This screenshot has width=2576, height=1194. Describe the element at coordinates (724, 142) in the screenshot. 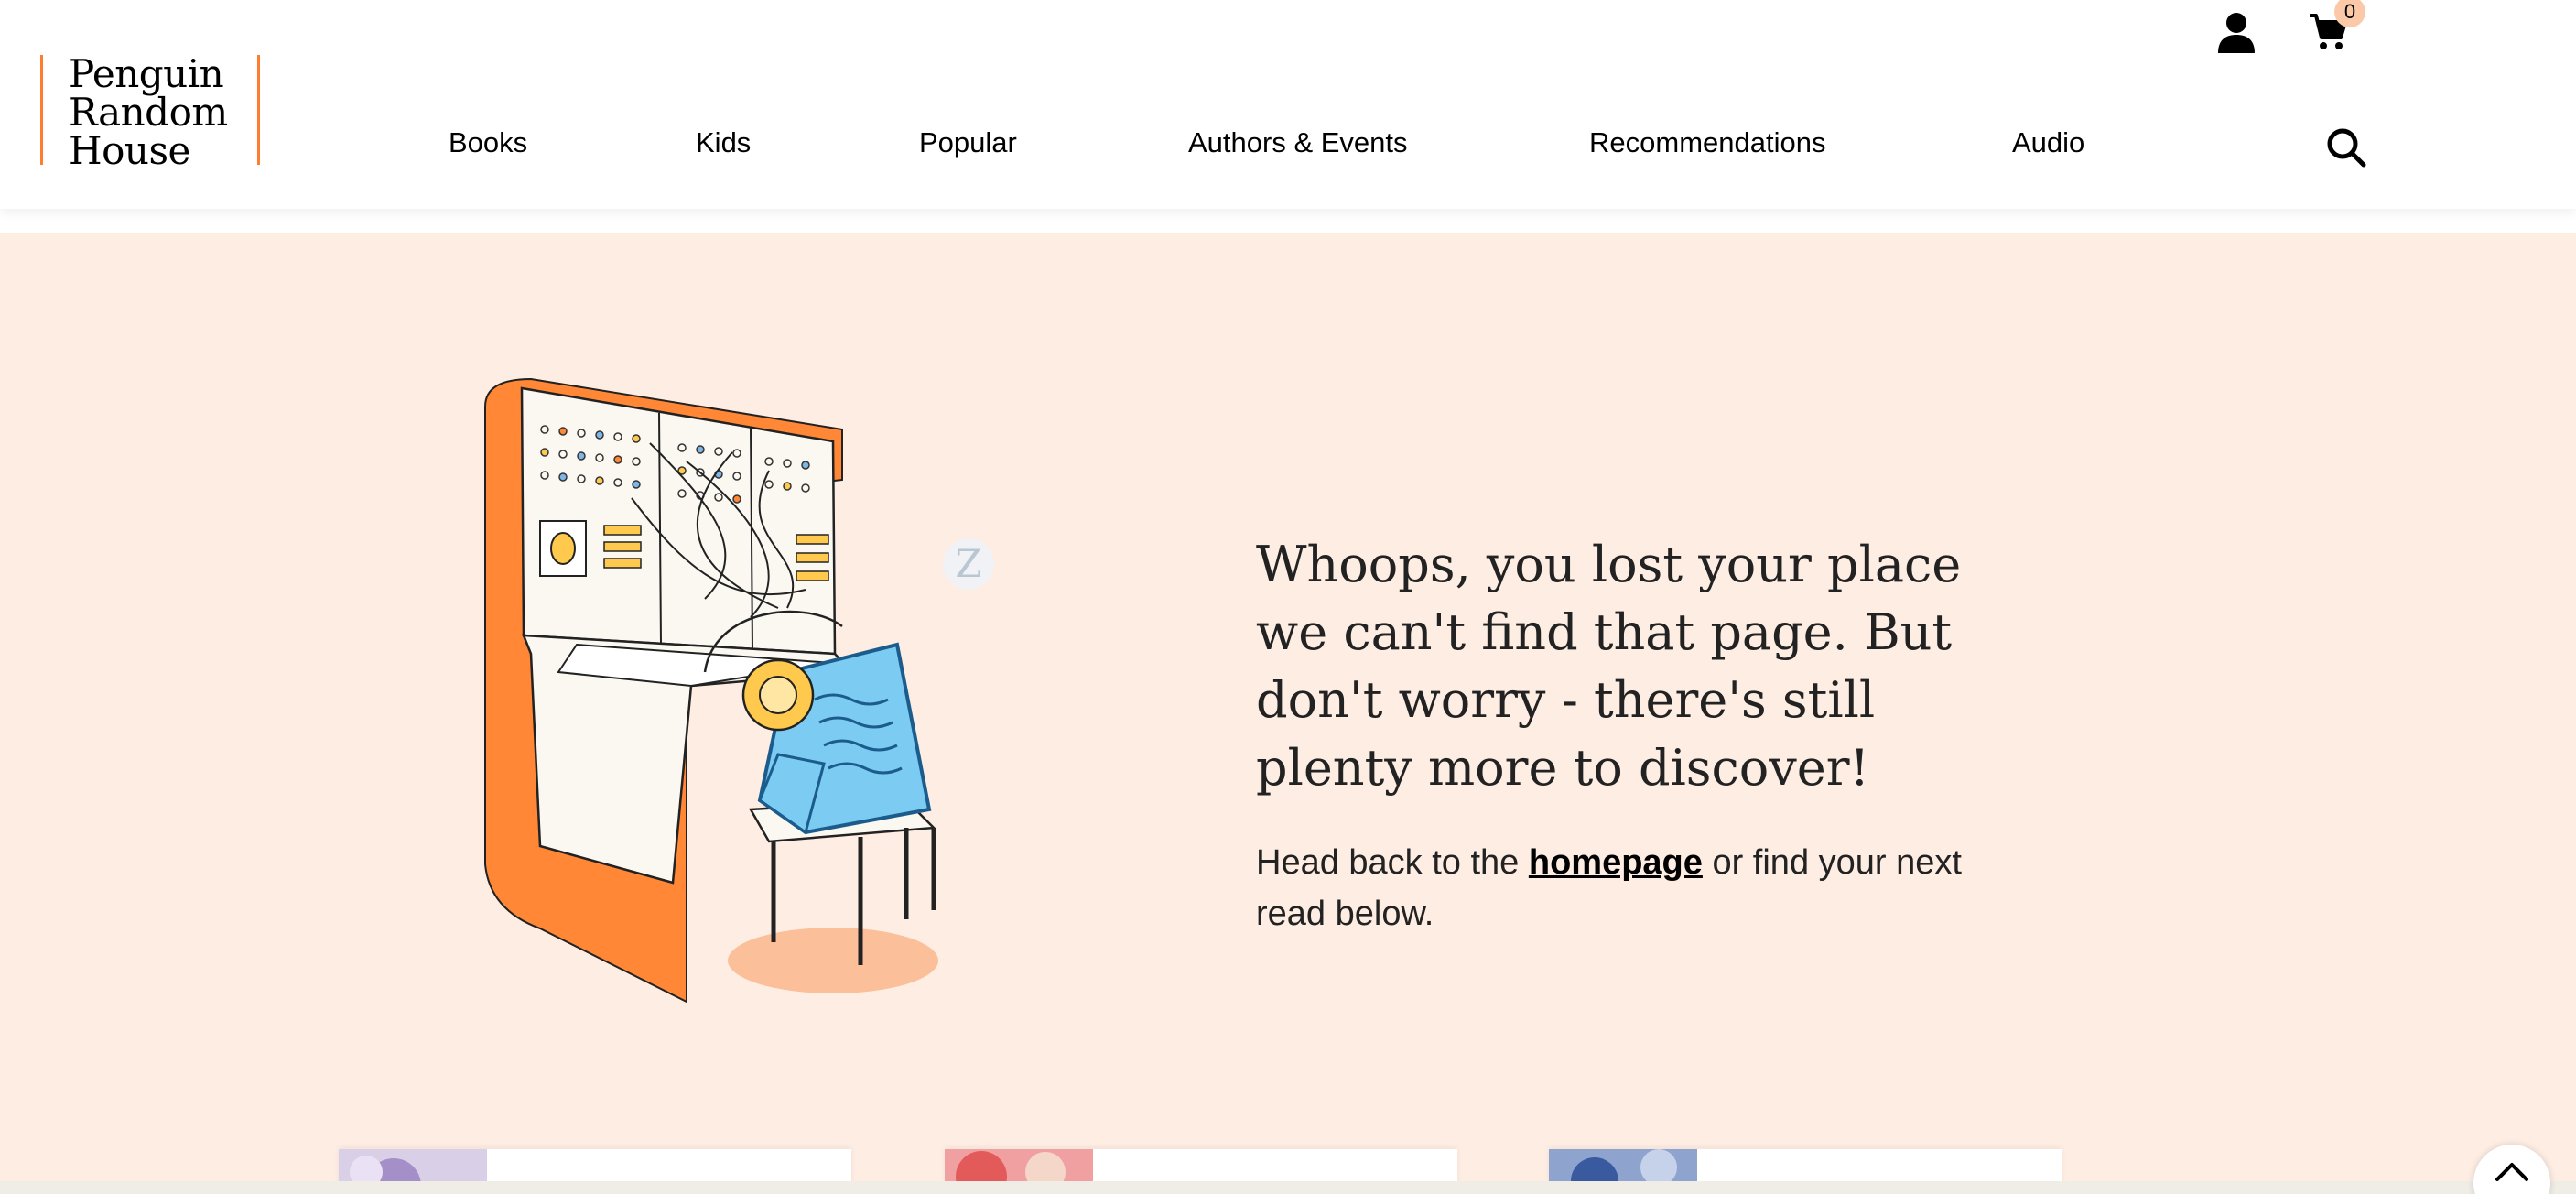

I see `nav-item-kids: Kids` at that location.